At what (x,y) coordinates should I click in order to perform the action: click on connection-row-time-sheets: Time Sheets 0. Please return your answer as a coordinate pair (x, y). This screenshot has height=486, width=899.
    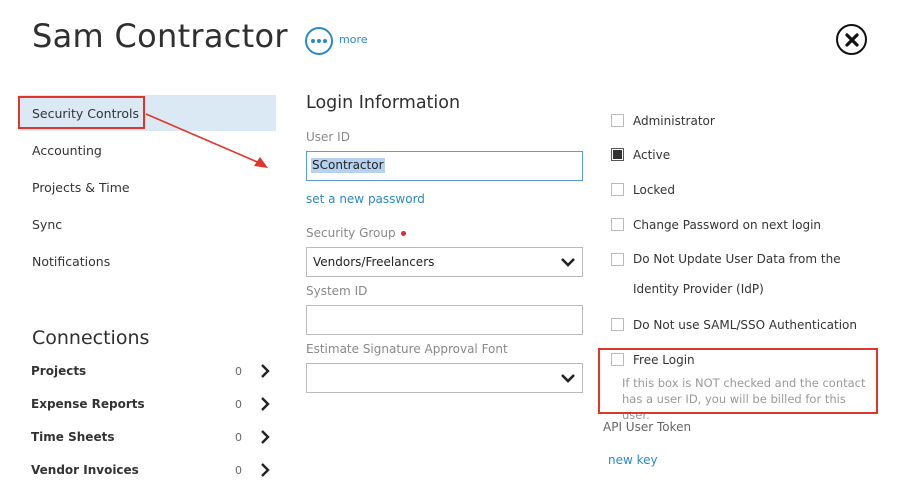
    Looking at the image, I should click on (151, 437).